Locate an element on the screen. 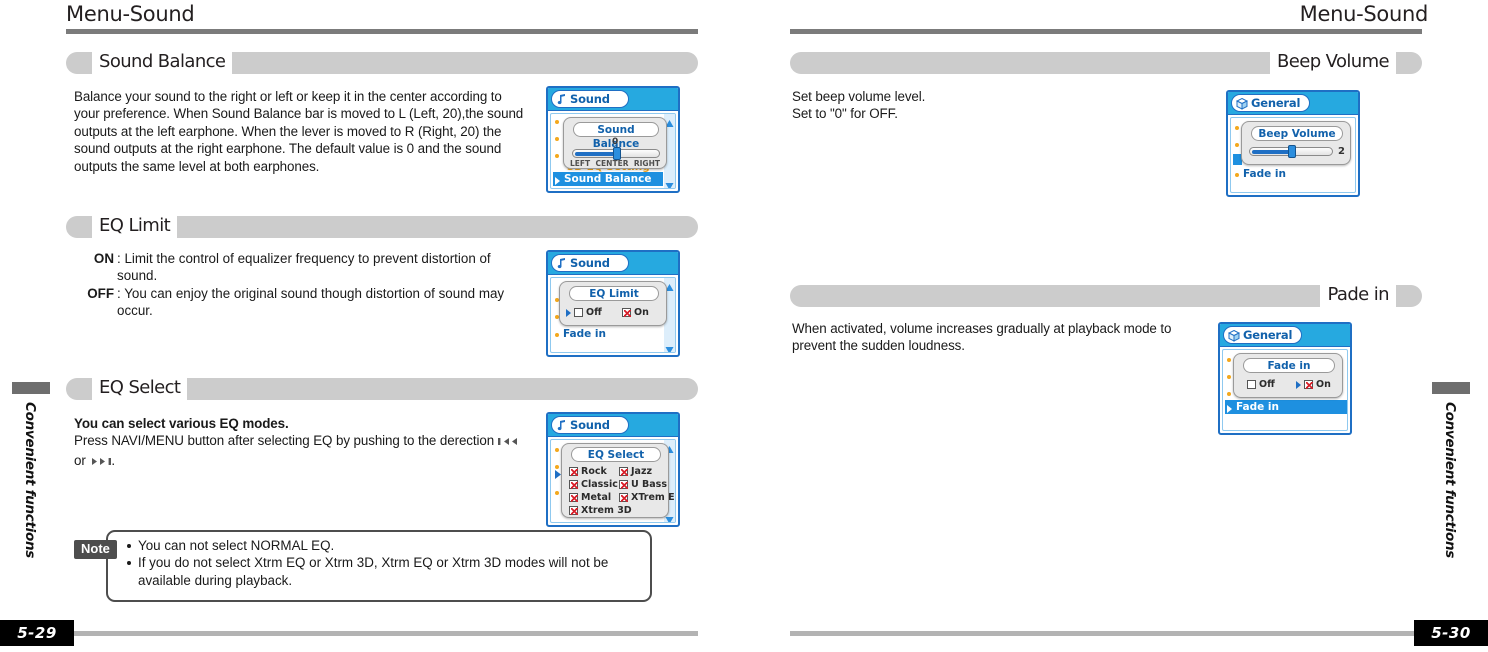  section-header-pade-in: Pade in is located at coordinates (1106, 295).